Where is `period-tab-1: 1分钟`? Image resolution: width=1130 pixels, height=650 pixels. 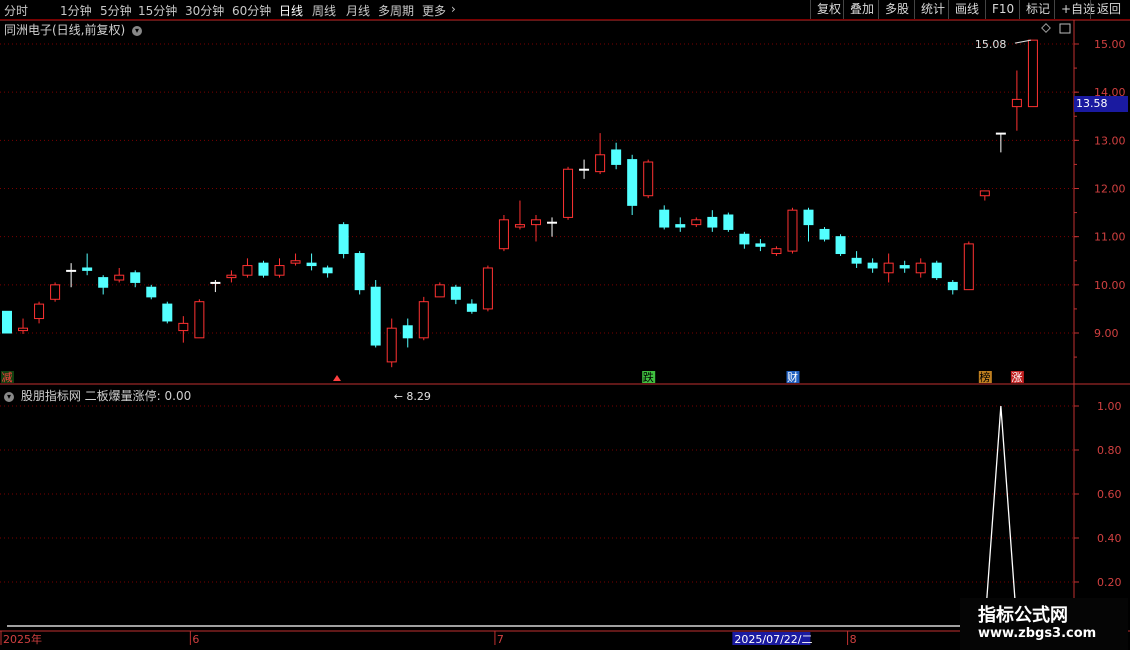
period-tab-1: 1分钟 is located at coordinates (76, 10).